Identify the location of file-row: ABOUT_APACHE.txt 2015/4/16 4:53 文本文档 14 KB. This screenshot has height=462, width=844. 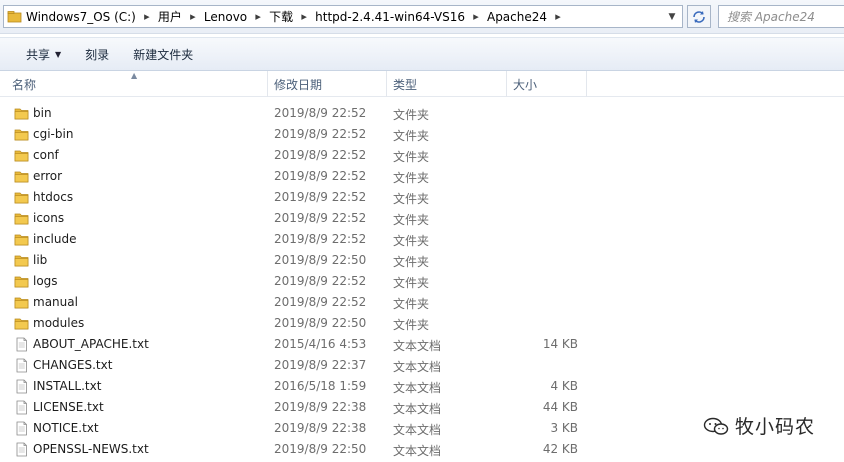
(422, 344).